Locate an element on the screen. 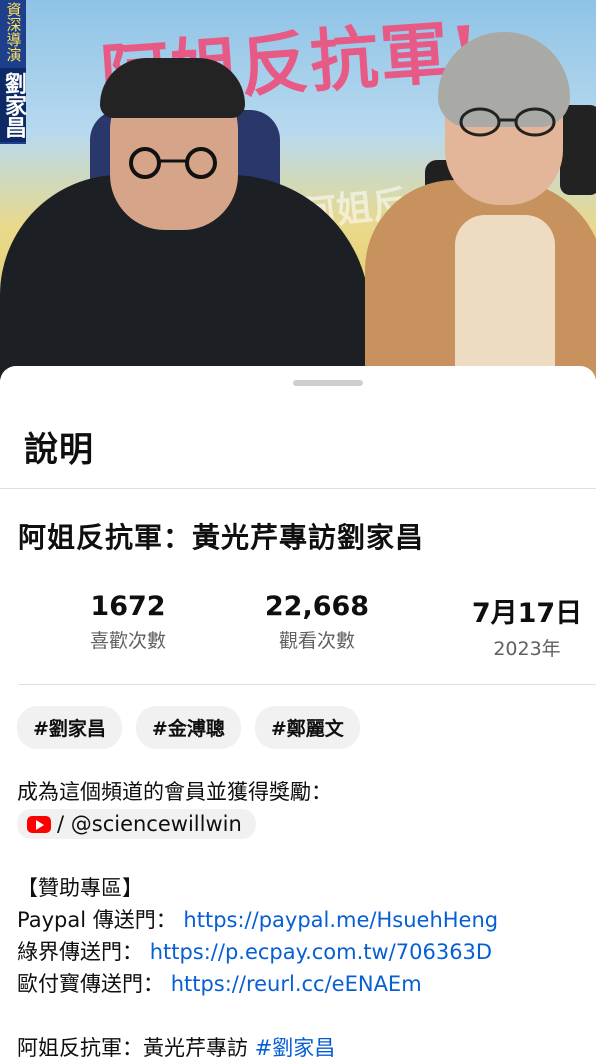 Image resolution: width=596 pixels, height=1064 pixels. paypal-link: https://paypal.me/HsuehHeng is located at coordinates (340, 920).